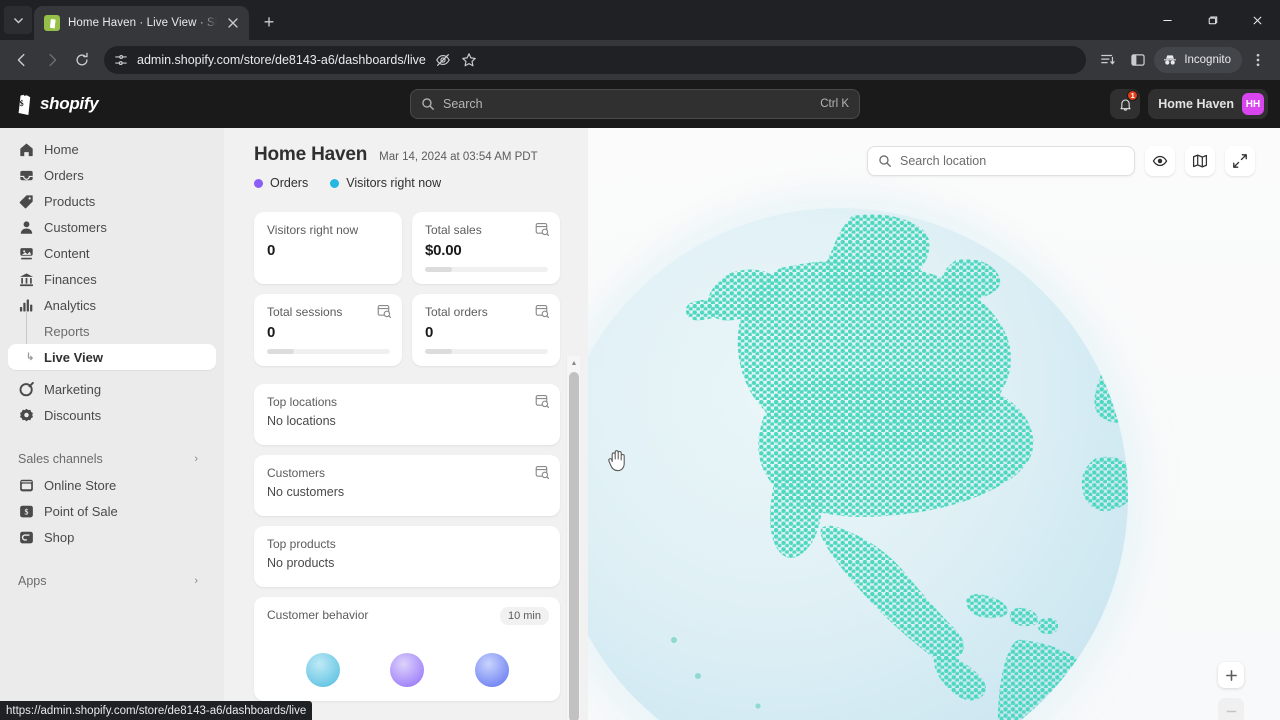 The image size is (1280, 720). I want to click on forward-arrow-icon, so click(53, 60).